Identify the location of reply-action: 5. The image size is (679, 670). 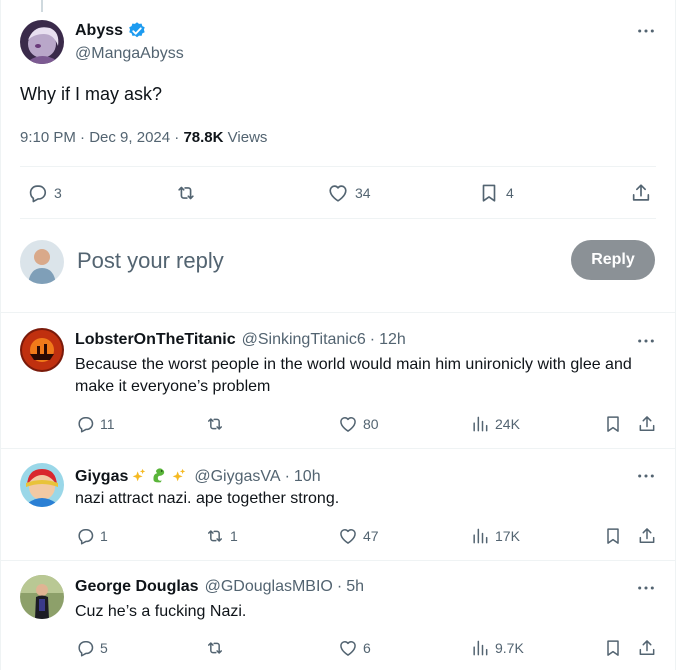
(91, 648).